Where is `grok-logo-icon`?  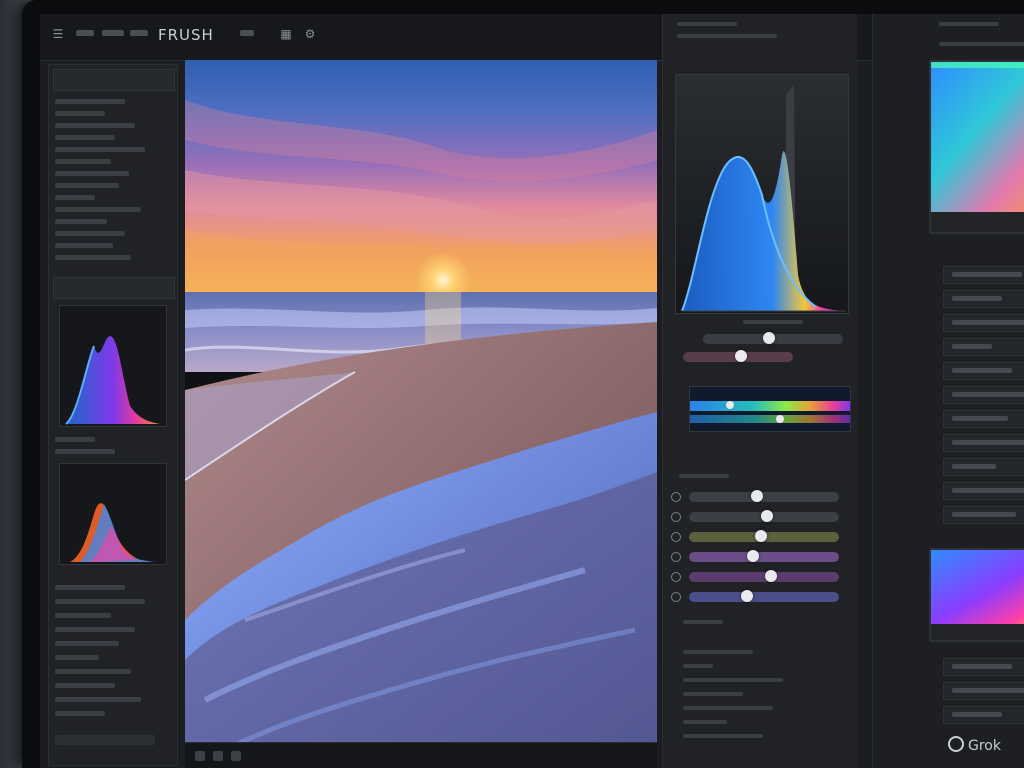 grok-logo-icon is located at coordinates (956, 744).